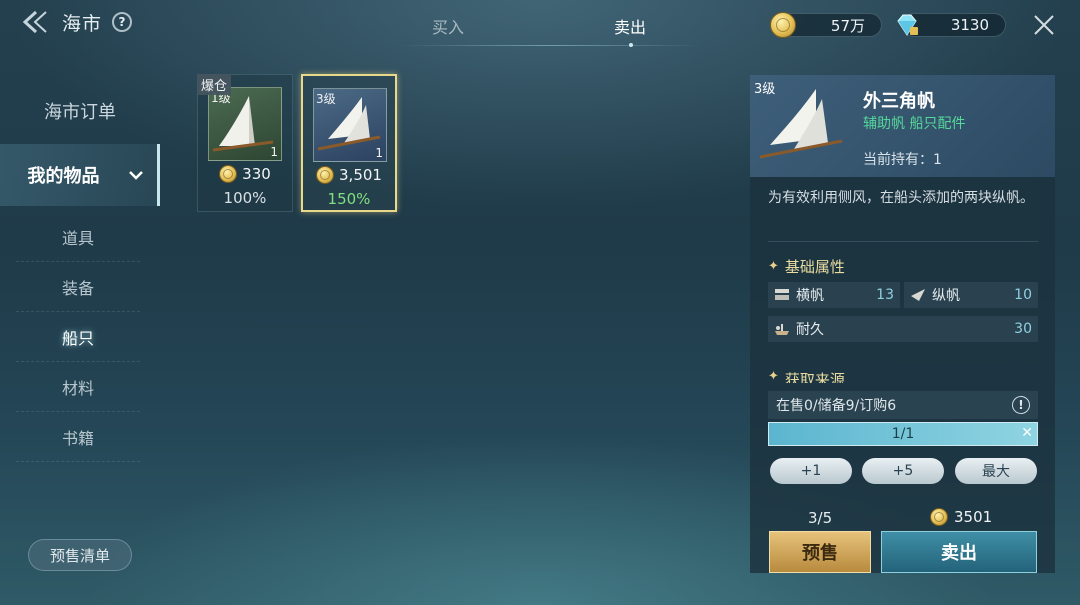 This screenshot has width=1080, height=605. What do you see at coordinates (810, 330) in the screenshot?
I see `attr-label: 耐久` at bounding box center [810, 330].